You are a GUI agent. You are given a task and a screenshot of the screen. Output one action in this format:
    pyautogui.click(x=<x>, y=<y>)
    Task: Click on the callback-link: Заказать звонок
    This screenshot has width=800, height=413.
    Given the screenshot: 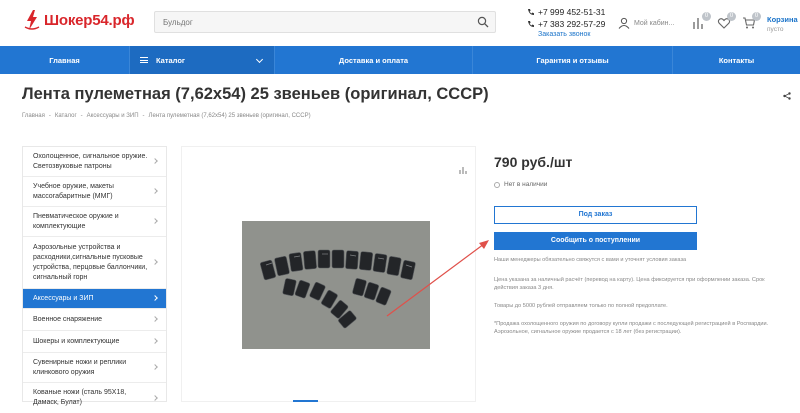 What is the action you would take?
    pyautogui.click(x=564, y=34)
    